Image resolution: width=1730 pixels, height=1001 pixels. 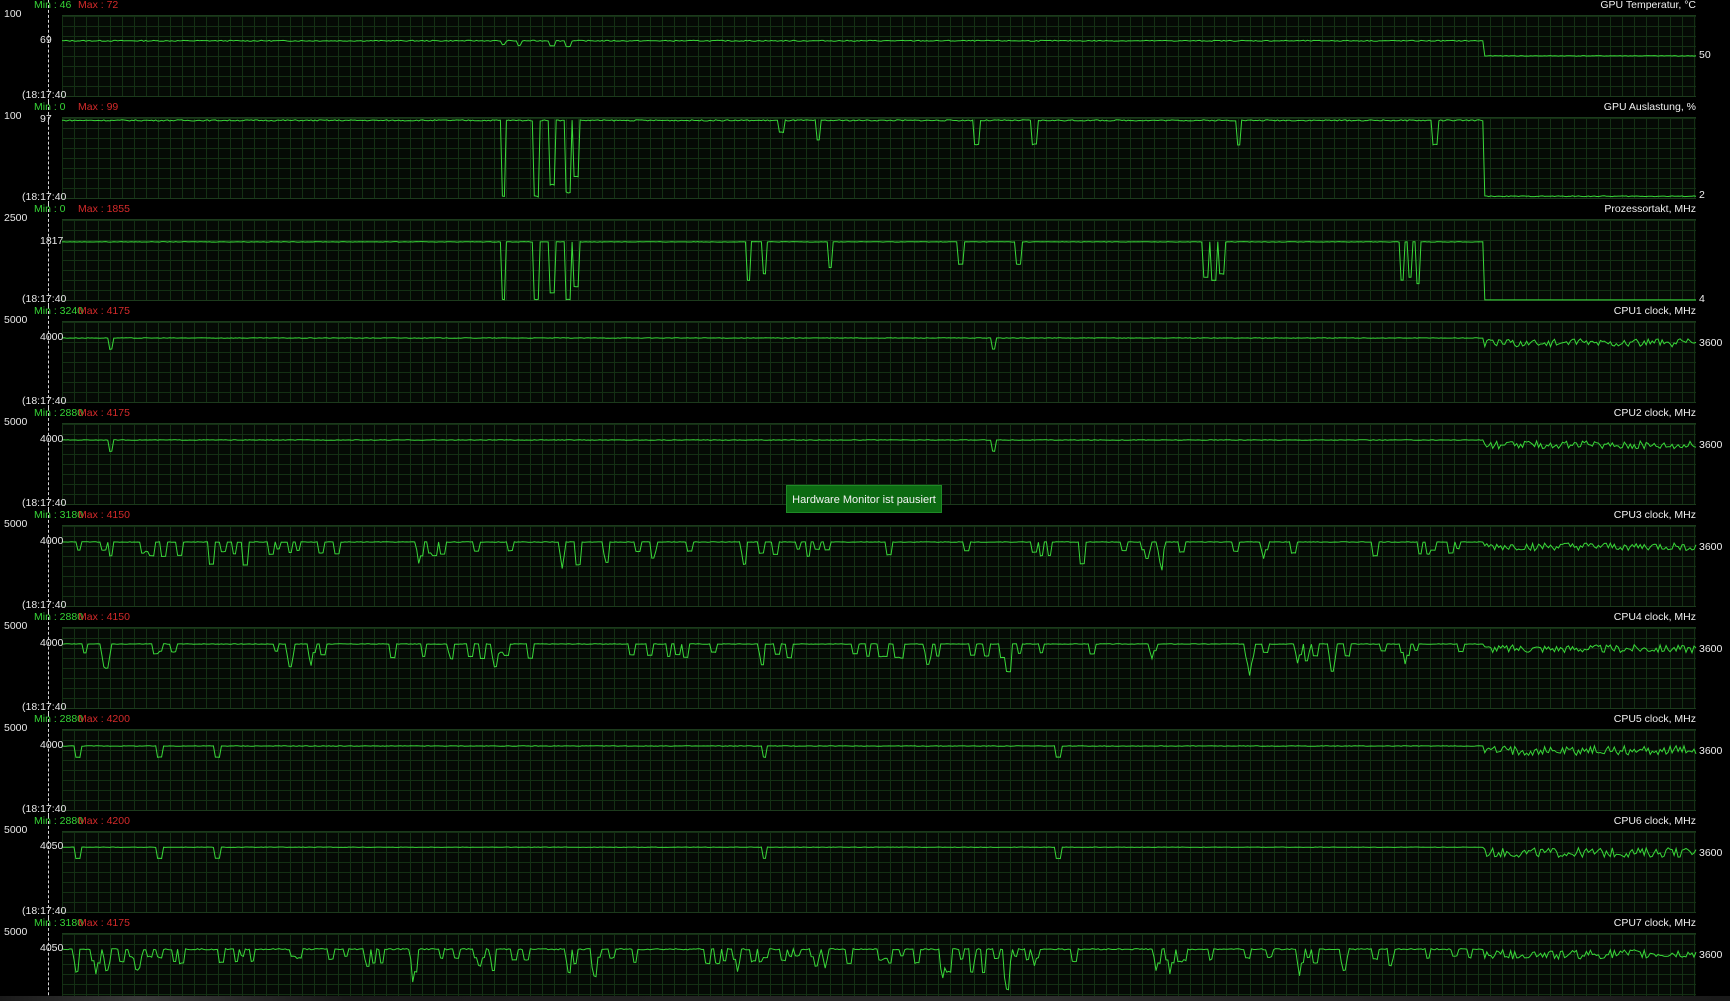 I want to click on graph-title: CPU5 clock, MHz, so click(x=1654, y=719).